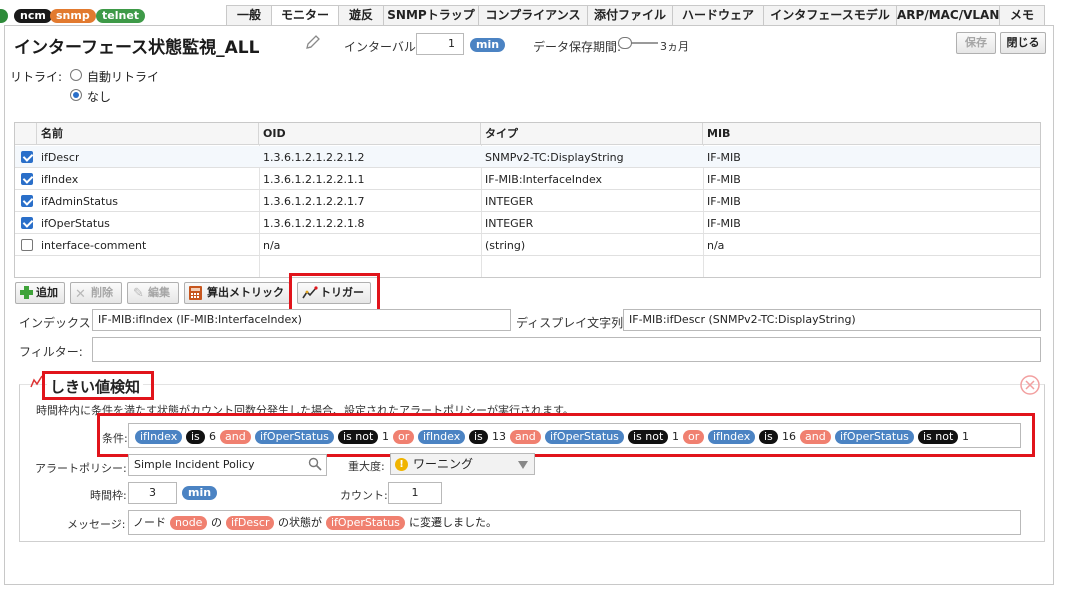  Describe the element at coordinates (533, 15) in the screenshot. I see `tab-compliance: コンプライアンス` at that location.